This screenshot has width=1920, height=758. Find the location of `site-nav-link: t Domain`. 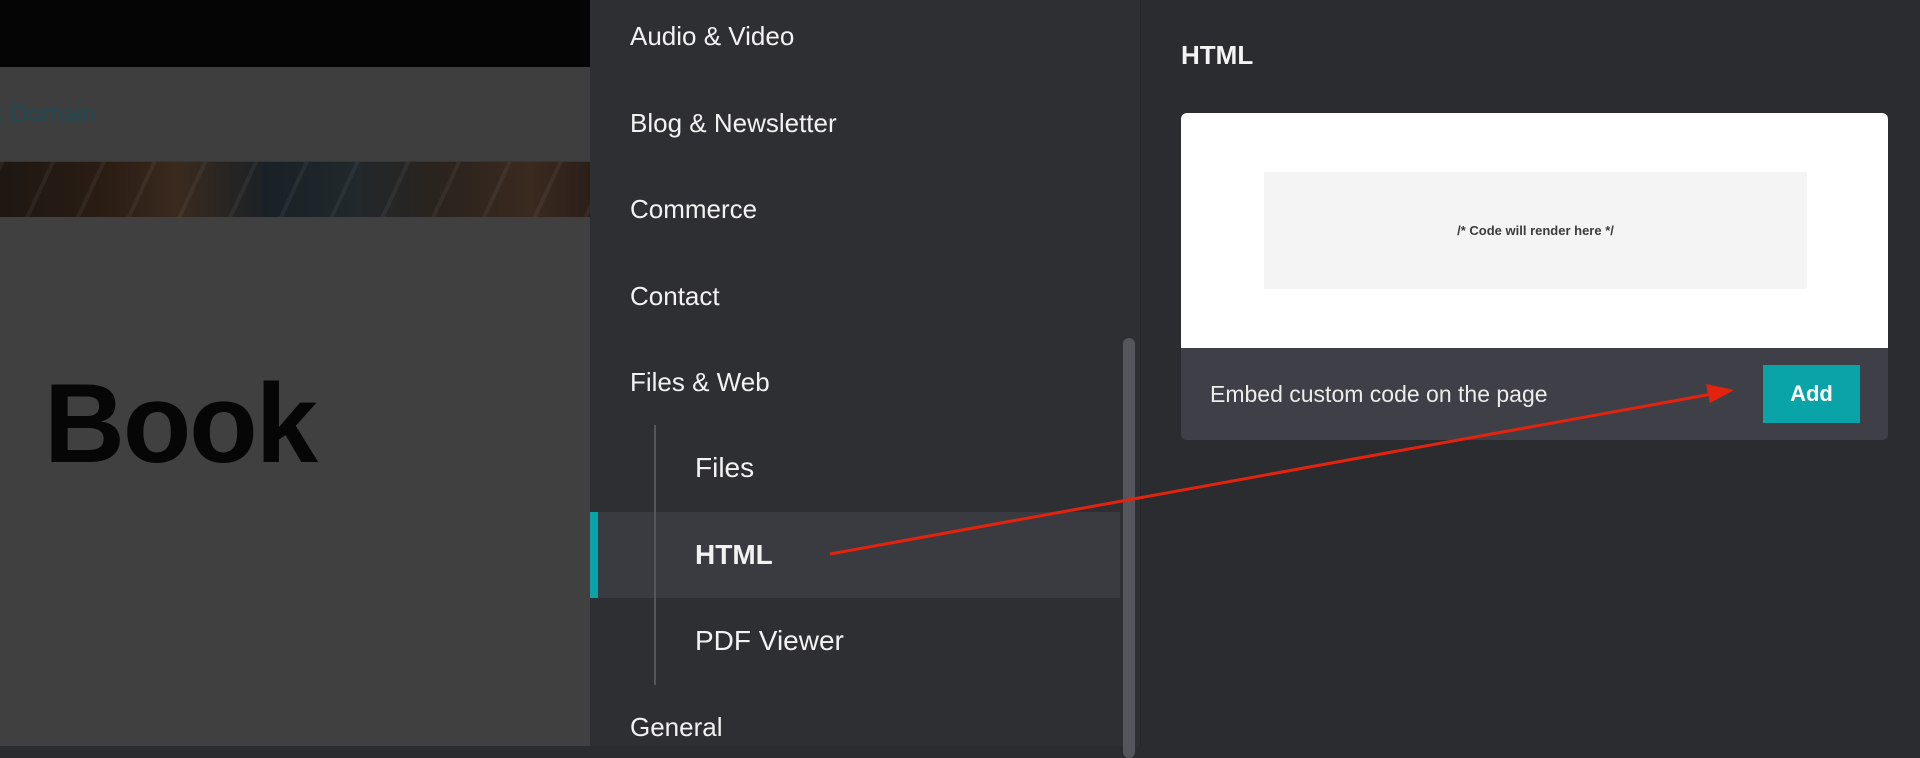

site-nav-link: t Domain is located at coordinates (48, 114).